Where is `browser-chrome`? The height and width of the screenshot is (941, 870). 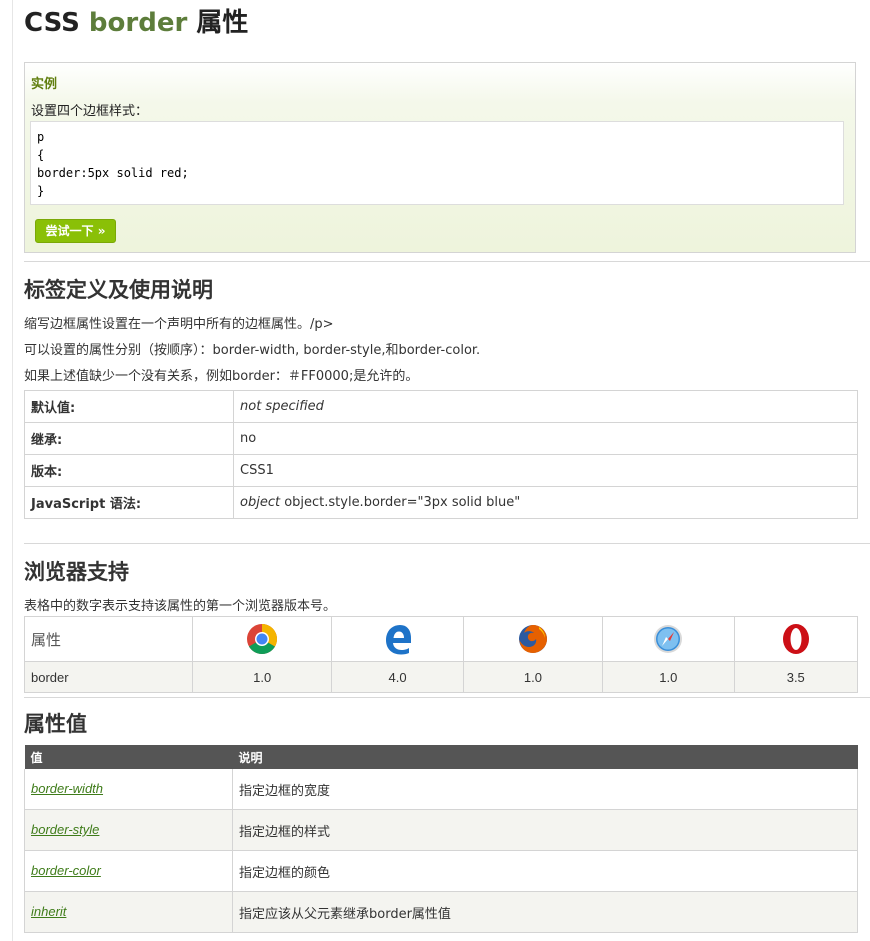 browser-chrome is located at coordinates (262, 639).